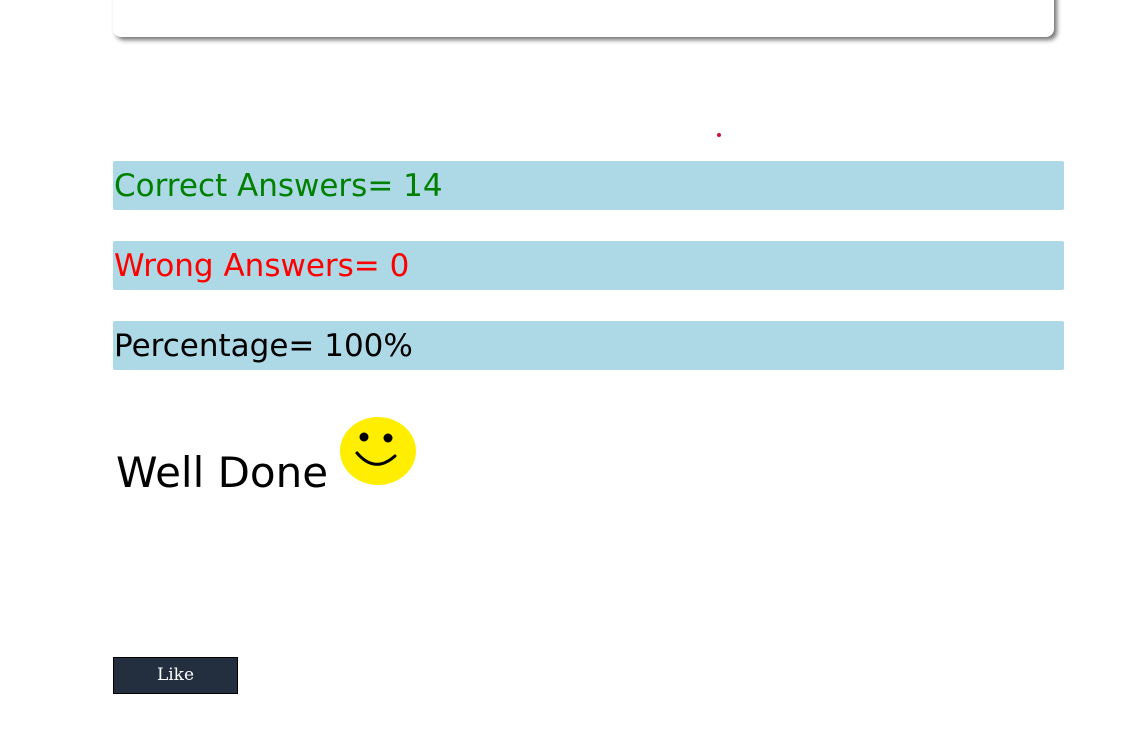 This screenshot has width=1125, height=753. I want to click on wrong-answers-bar: Wrong Answers= 0, so click(588, 265).